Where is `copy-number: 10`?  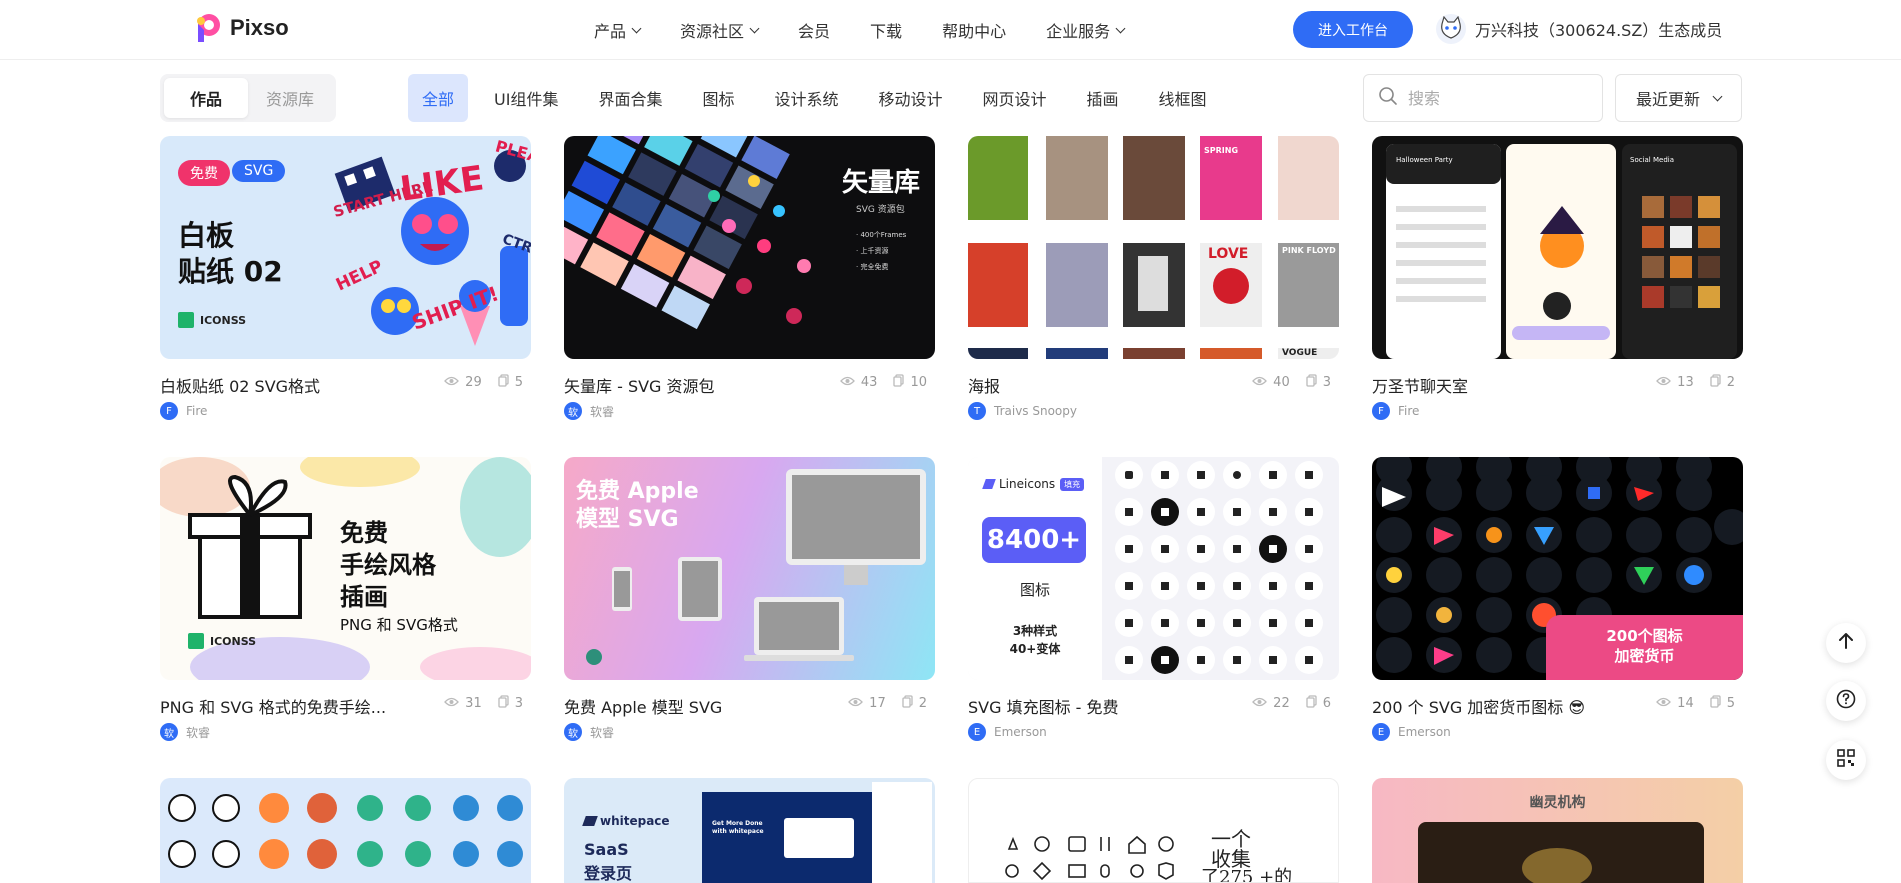
copy-number: 10 is located at coordinates (918, 382).